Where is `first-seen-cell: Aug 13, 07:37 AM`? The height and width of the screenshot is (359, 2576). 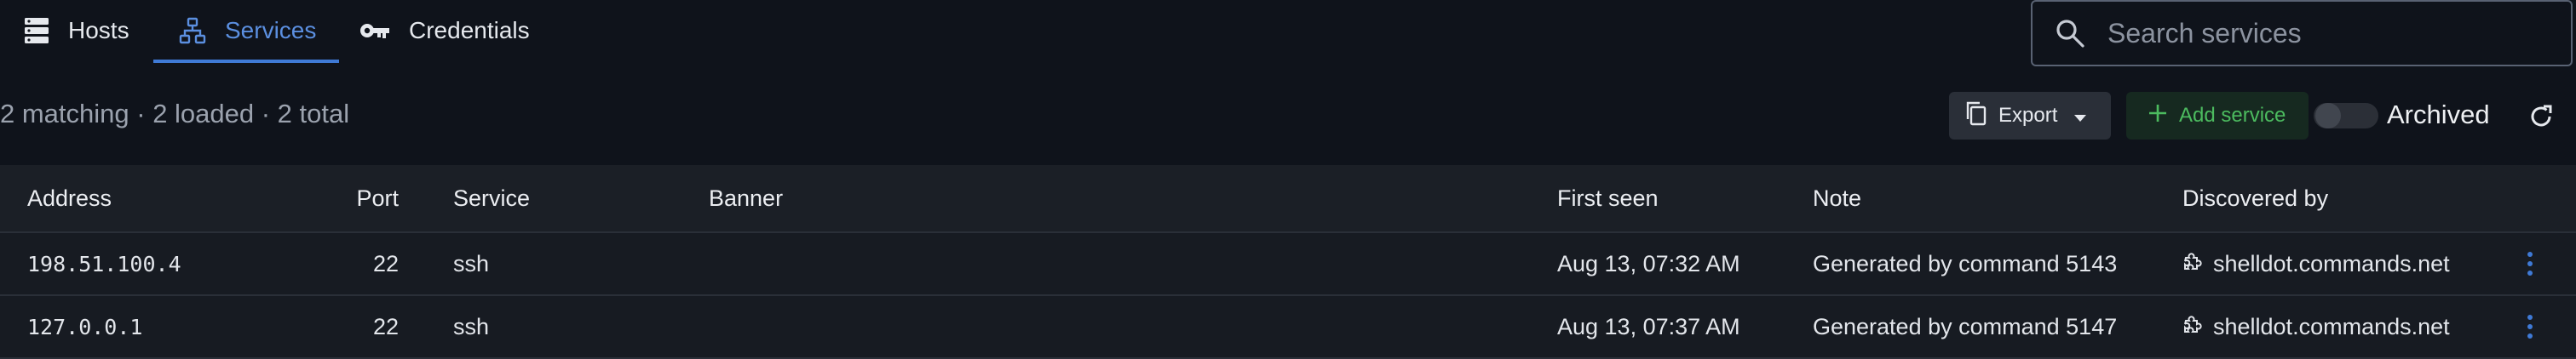 first-seen-cell: Aug 13, 07:37 AM is located at coordinates (1649, 326).